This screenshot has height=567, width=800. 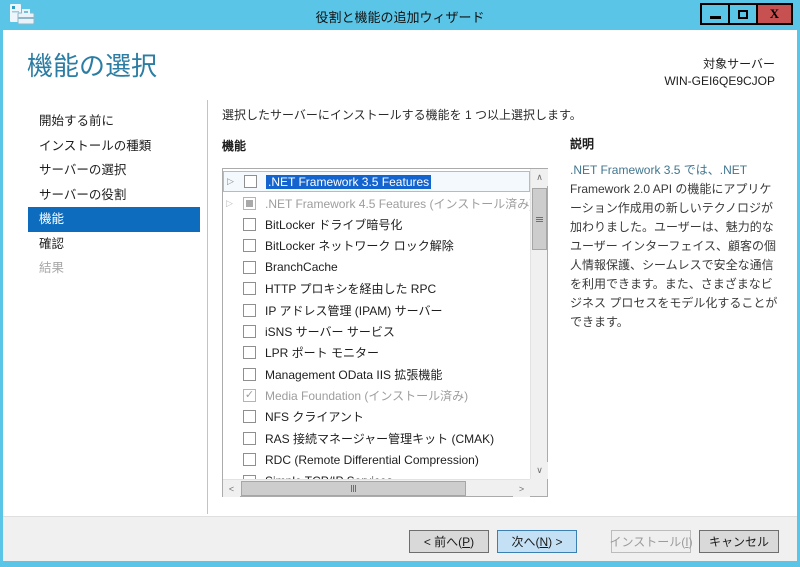 I want to click on feature-label: Management OData IIS 拡張機能, so click(x=353, y=374).